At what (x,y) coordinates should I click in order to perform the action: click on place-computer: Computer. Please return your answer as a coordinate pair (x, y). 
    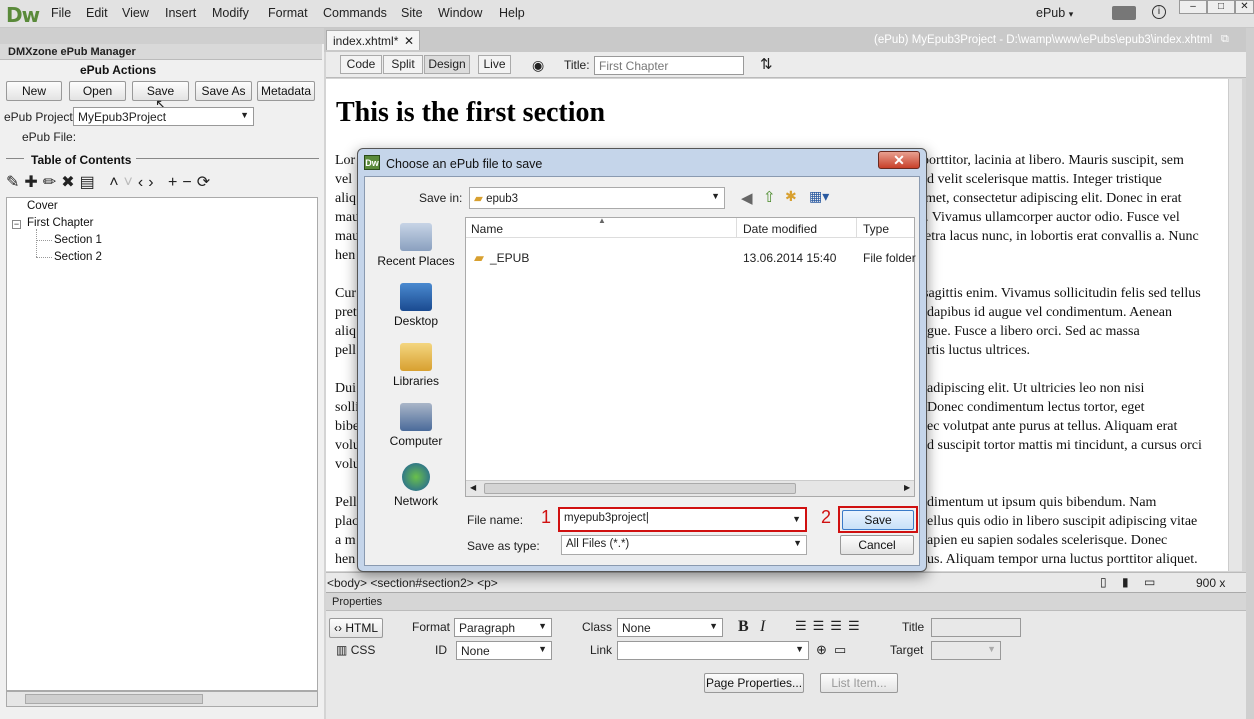
    Looking at the image, I should click on (416, 425).